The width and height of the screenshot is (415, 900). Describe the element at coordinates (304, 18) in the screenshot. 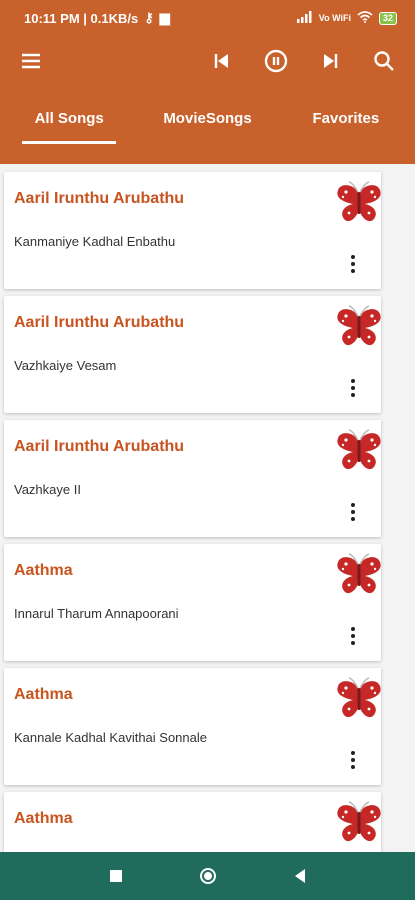

I see `signal-icon` at that location.